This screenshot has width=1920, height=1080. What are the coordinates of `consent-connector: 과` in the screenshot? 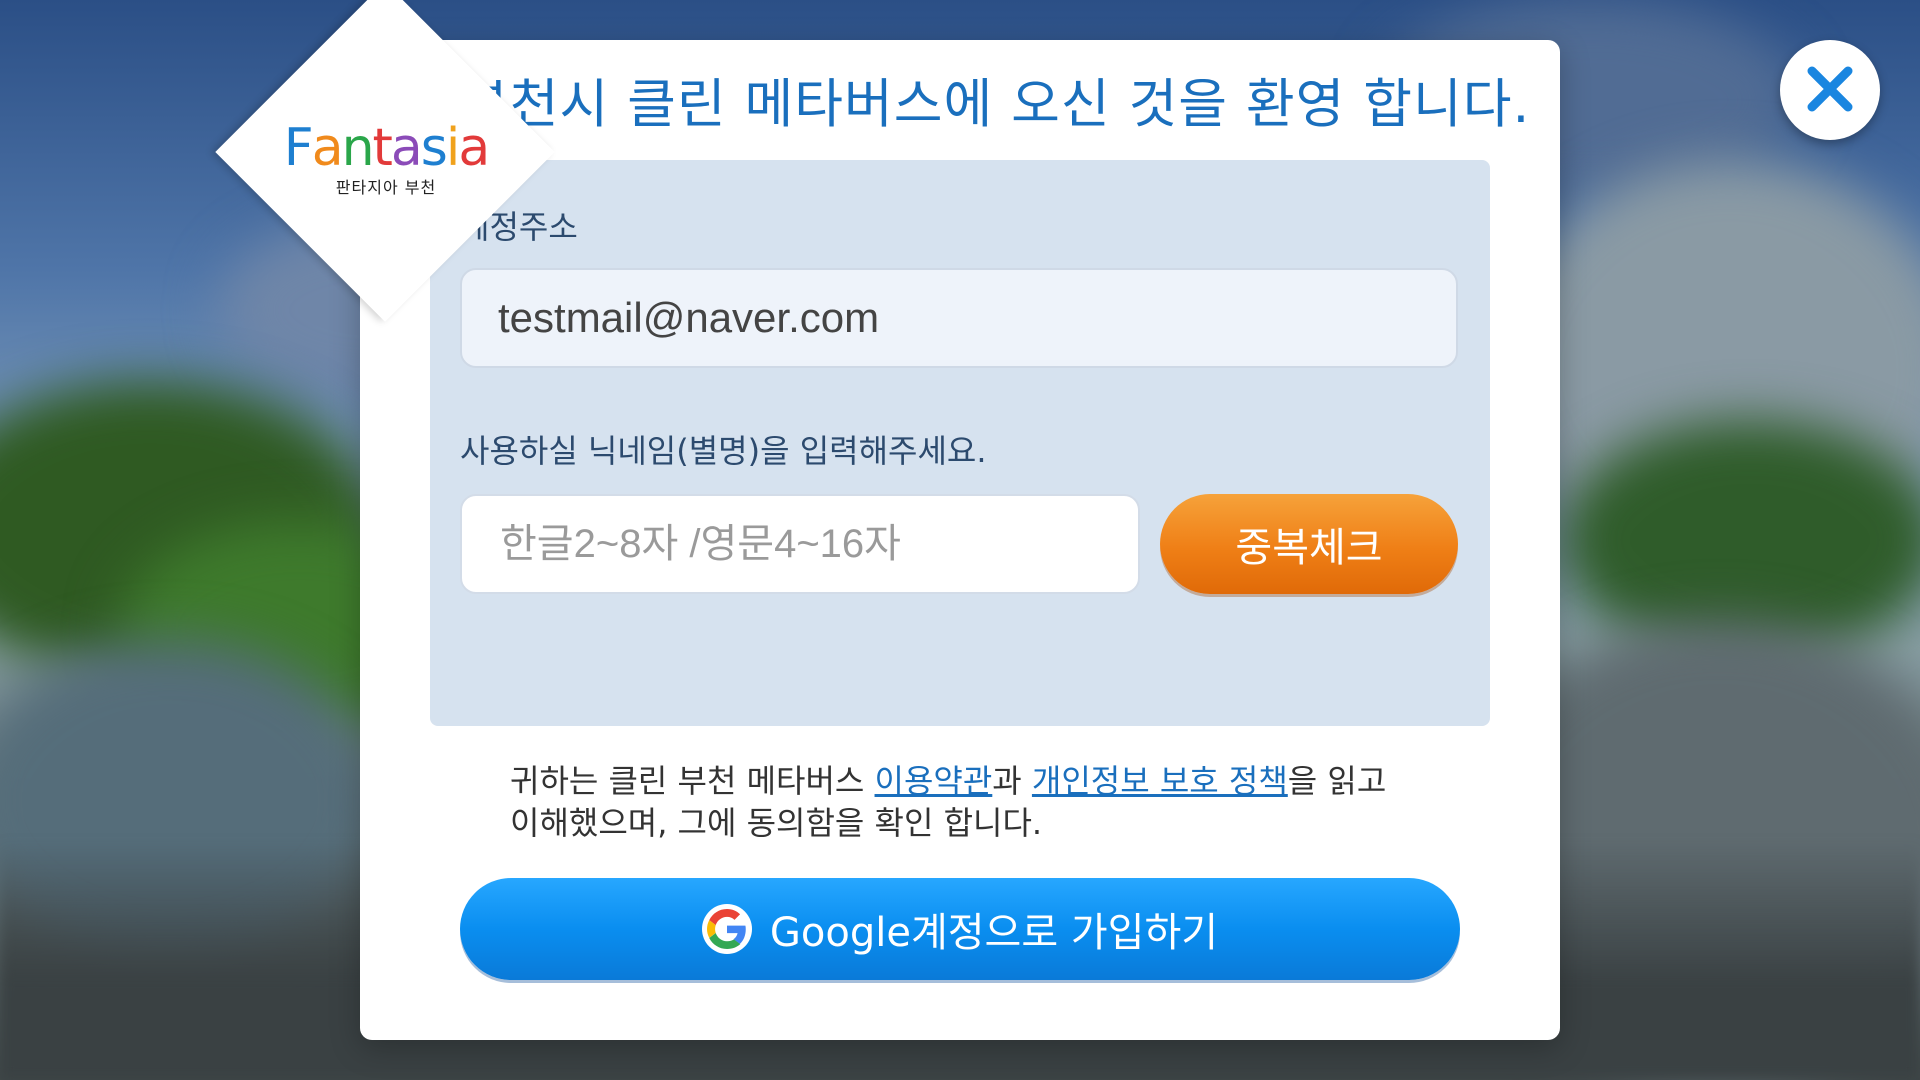 It's located at (1012, 781).